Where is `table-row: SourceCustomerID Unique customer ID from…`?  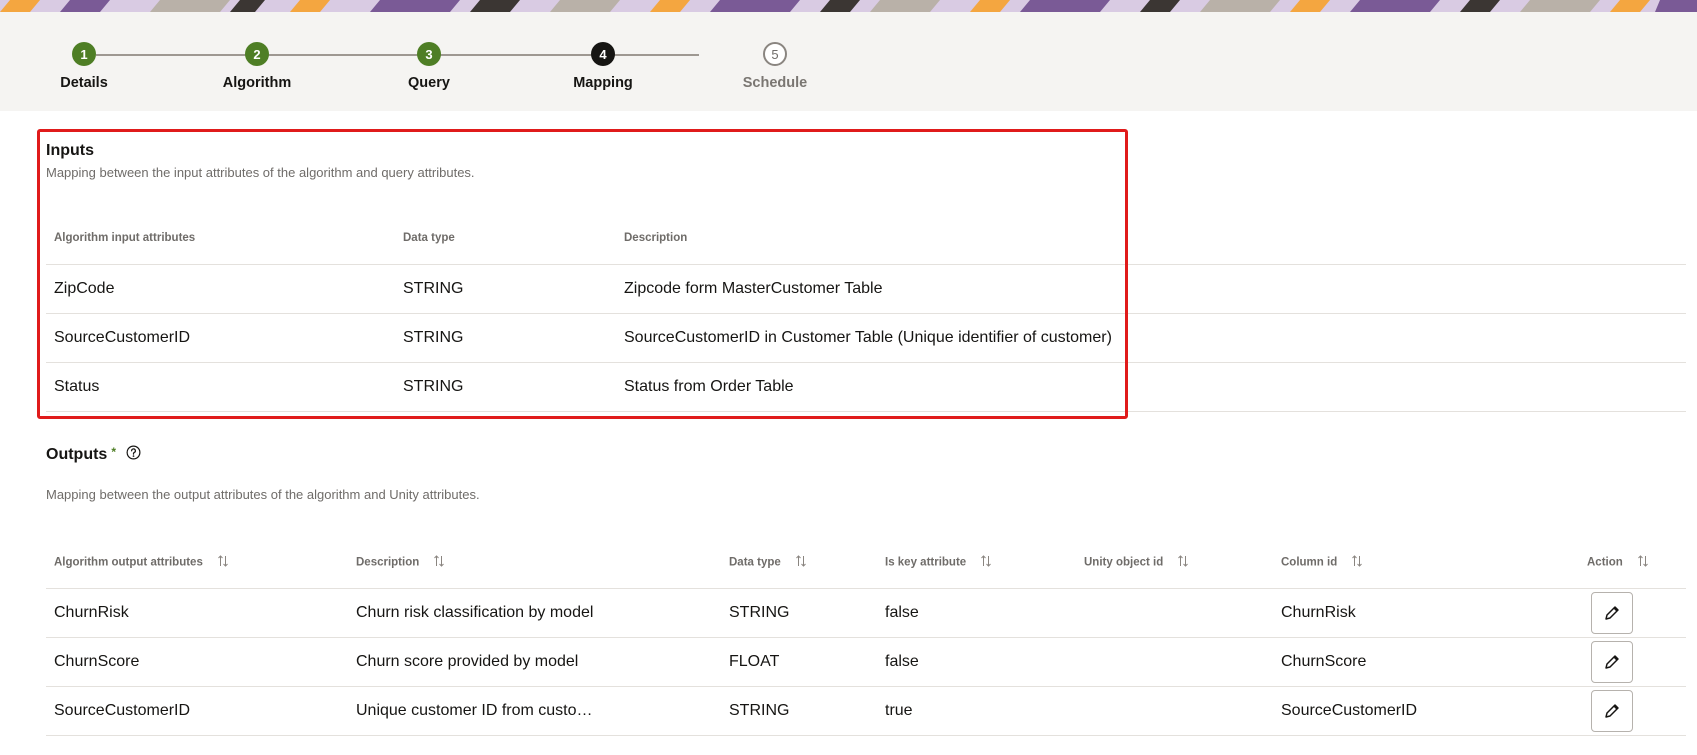
table-row: SourceCustomerID Unique customer ID from… is located at coordinates (866, 711).